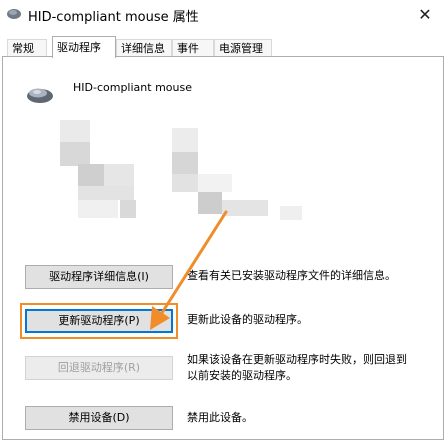  What do you see at coordinates (189, 270) in the screenshot?
I see `annotation-arrow-icon` at bounding box center [189, 270].